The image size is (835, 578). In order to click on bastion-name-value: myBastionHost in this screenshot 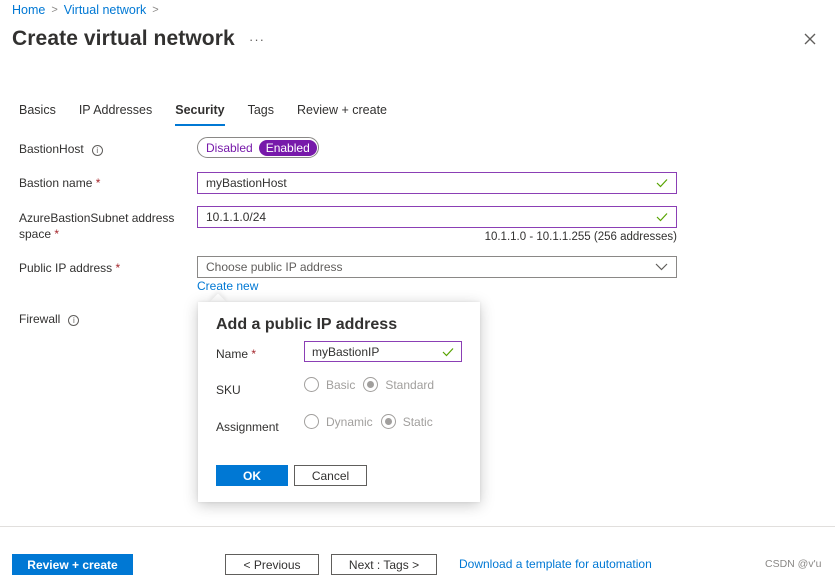, I will do `click(246, 183)`.